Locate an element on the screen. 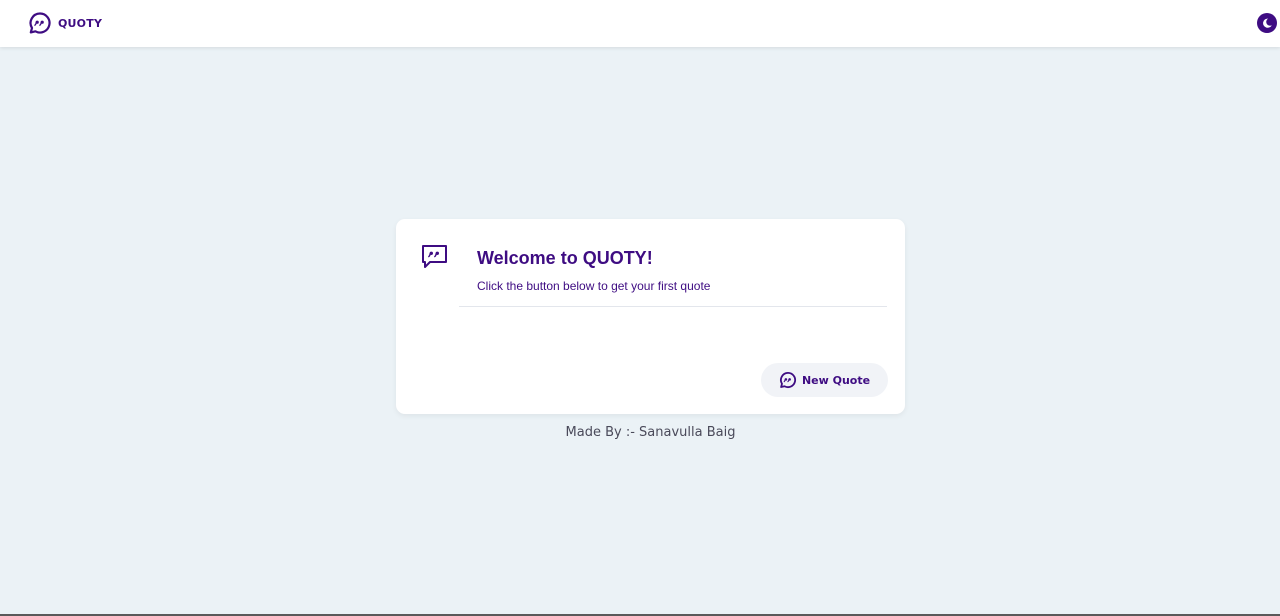 The image size is (1280, 616). theme-toggle-button is located at coordinates (1267, 23).